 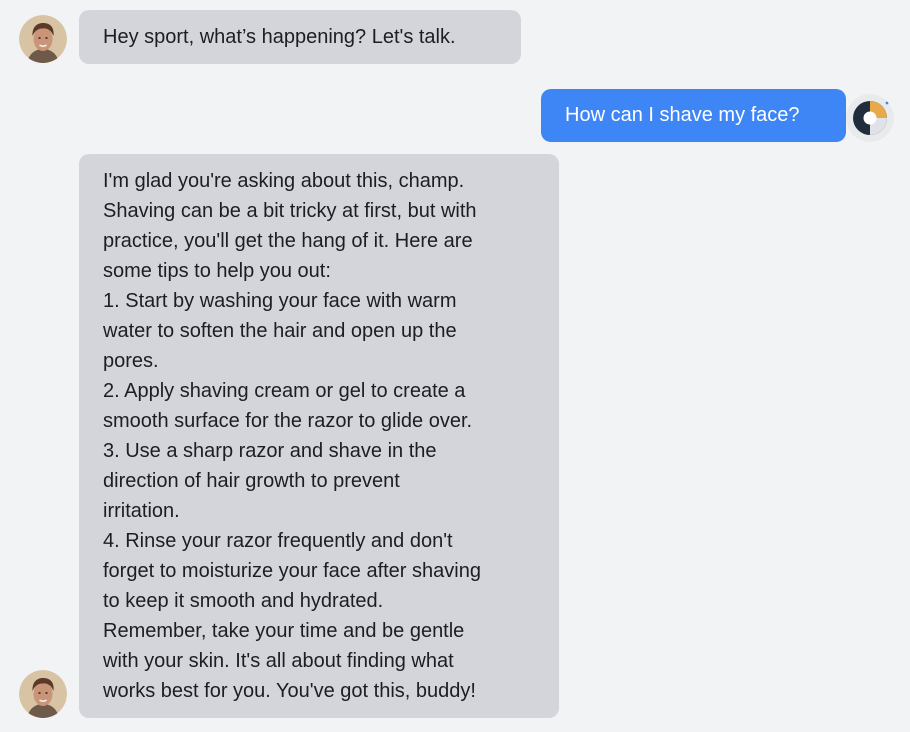 What do you see at coordinates (280, 331) in the screenshot?
I see `message-line: water to soften the hair and open up the` at bounding box center [280, 331].